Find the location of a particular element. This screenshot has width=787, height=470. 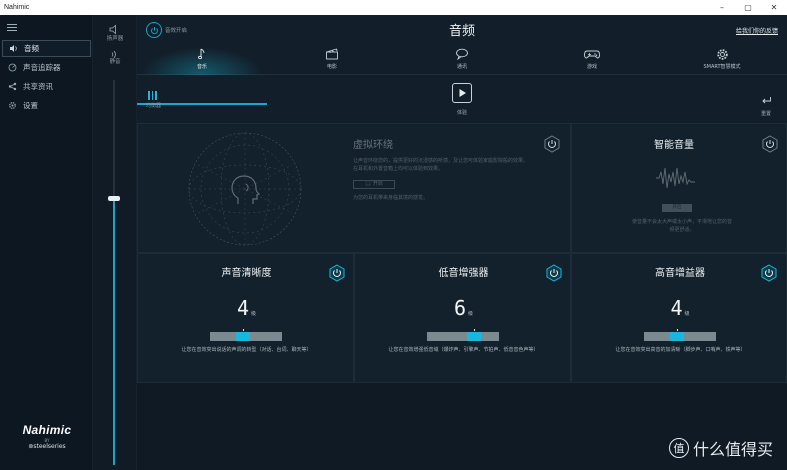

sidebar-item-label: 共享资讯 is located at coordinates (38, 86).